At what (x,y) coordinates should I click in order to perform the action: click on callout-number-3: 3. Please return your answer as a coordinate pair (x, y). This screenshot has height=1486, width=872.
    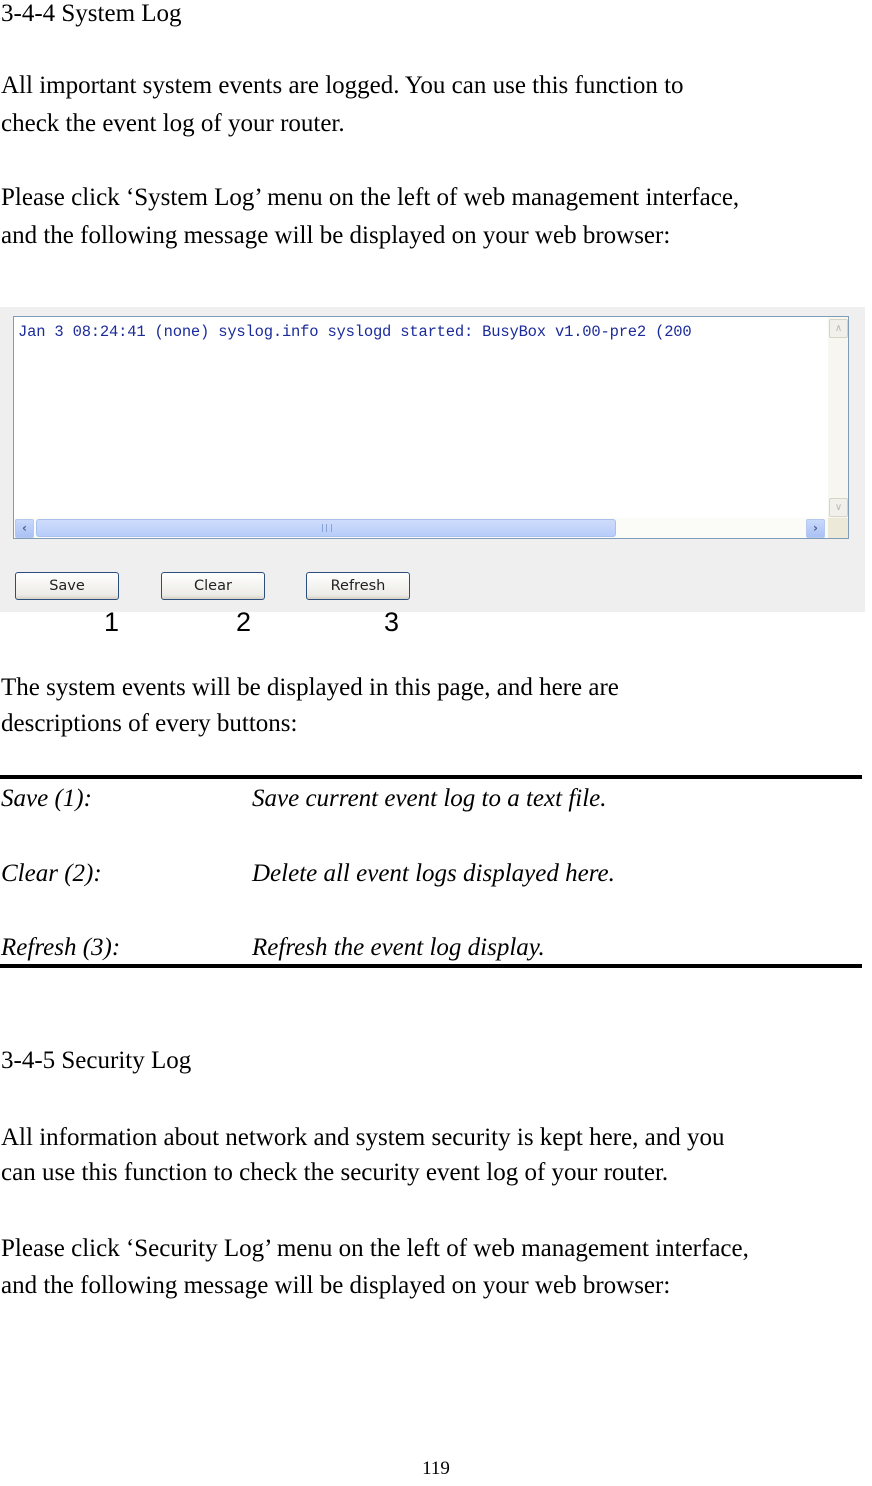
    Looking at the image, I should click on (392, 622).